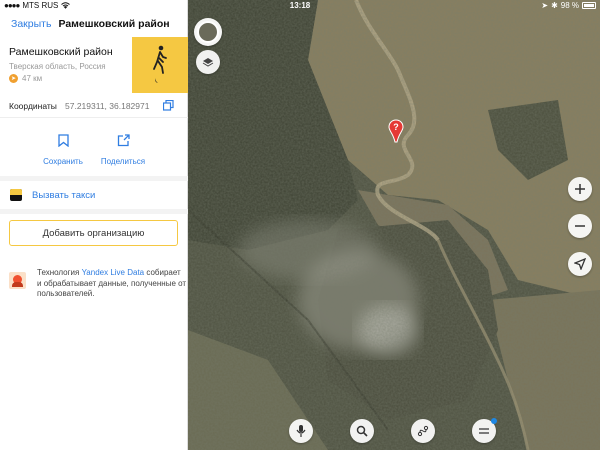 Image resolution: width=600 pixels, height=450 pixels. I want to click on place-region: Тверская область, Россия, so click(57, 66).